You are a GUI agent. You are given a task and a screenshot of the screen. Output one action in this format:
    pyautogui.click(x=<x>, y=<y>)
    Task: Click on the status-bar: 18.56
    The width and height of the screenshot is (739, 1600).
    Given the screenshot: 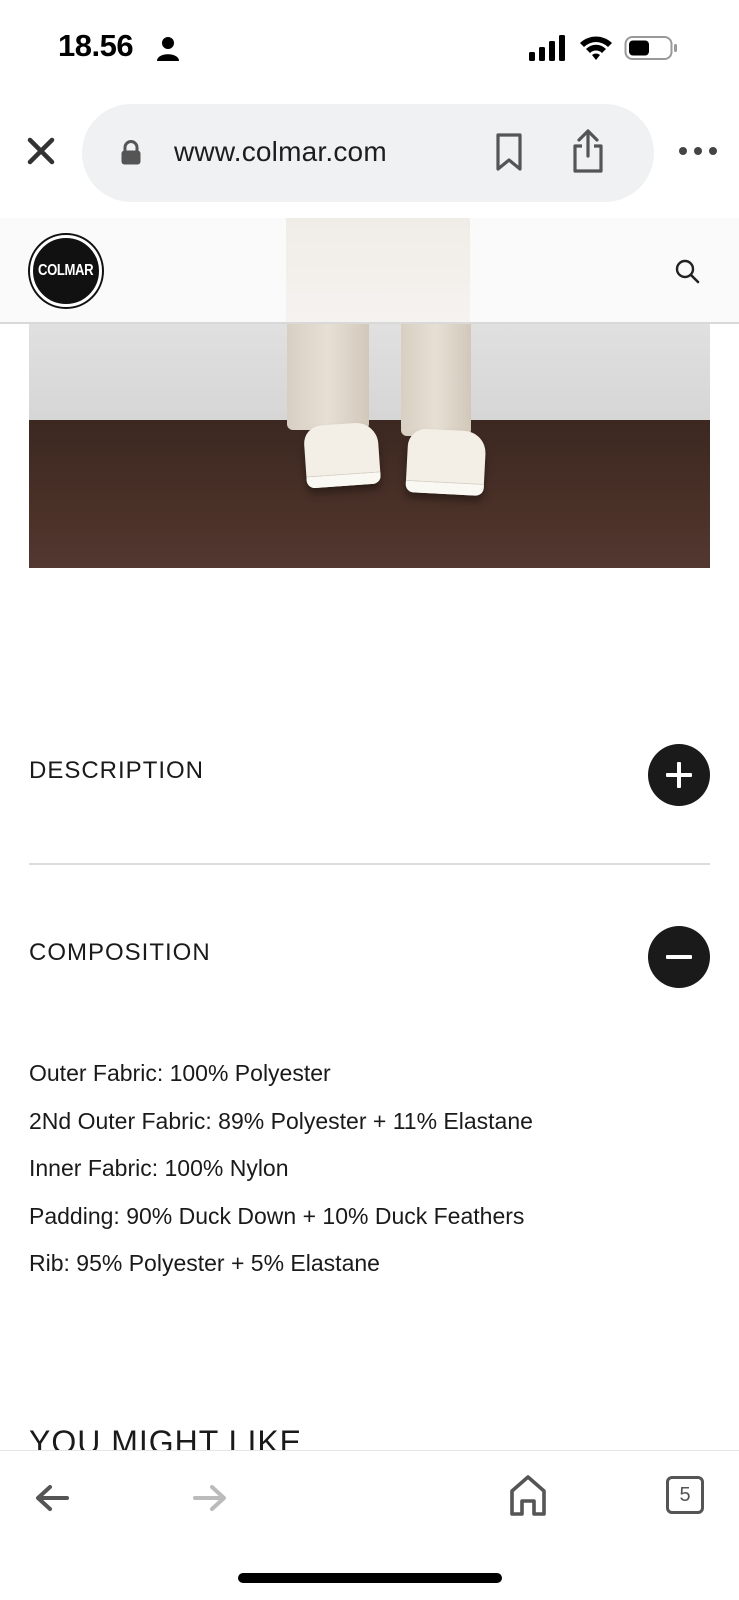 What is the action you would take?
    pyautogui.click(x=369, y=50)
    